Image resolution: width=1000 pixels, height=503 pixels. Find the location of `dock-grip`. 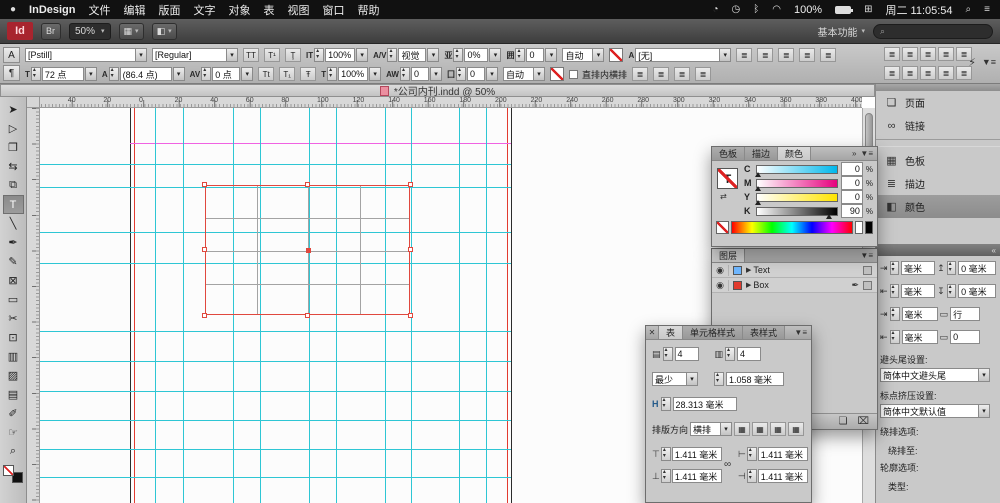

dock-grip is located at coordinates (938, 87).